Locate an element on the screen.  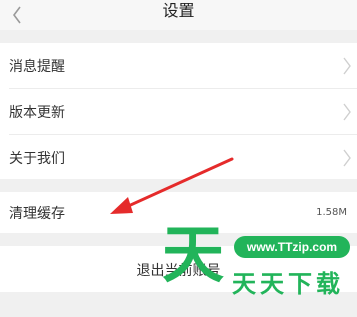
settings-item-label: 版本更新 is located at coordinates (37, 112).